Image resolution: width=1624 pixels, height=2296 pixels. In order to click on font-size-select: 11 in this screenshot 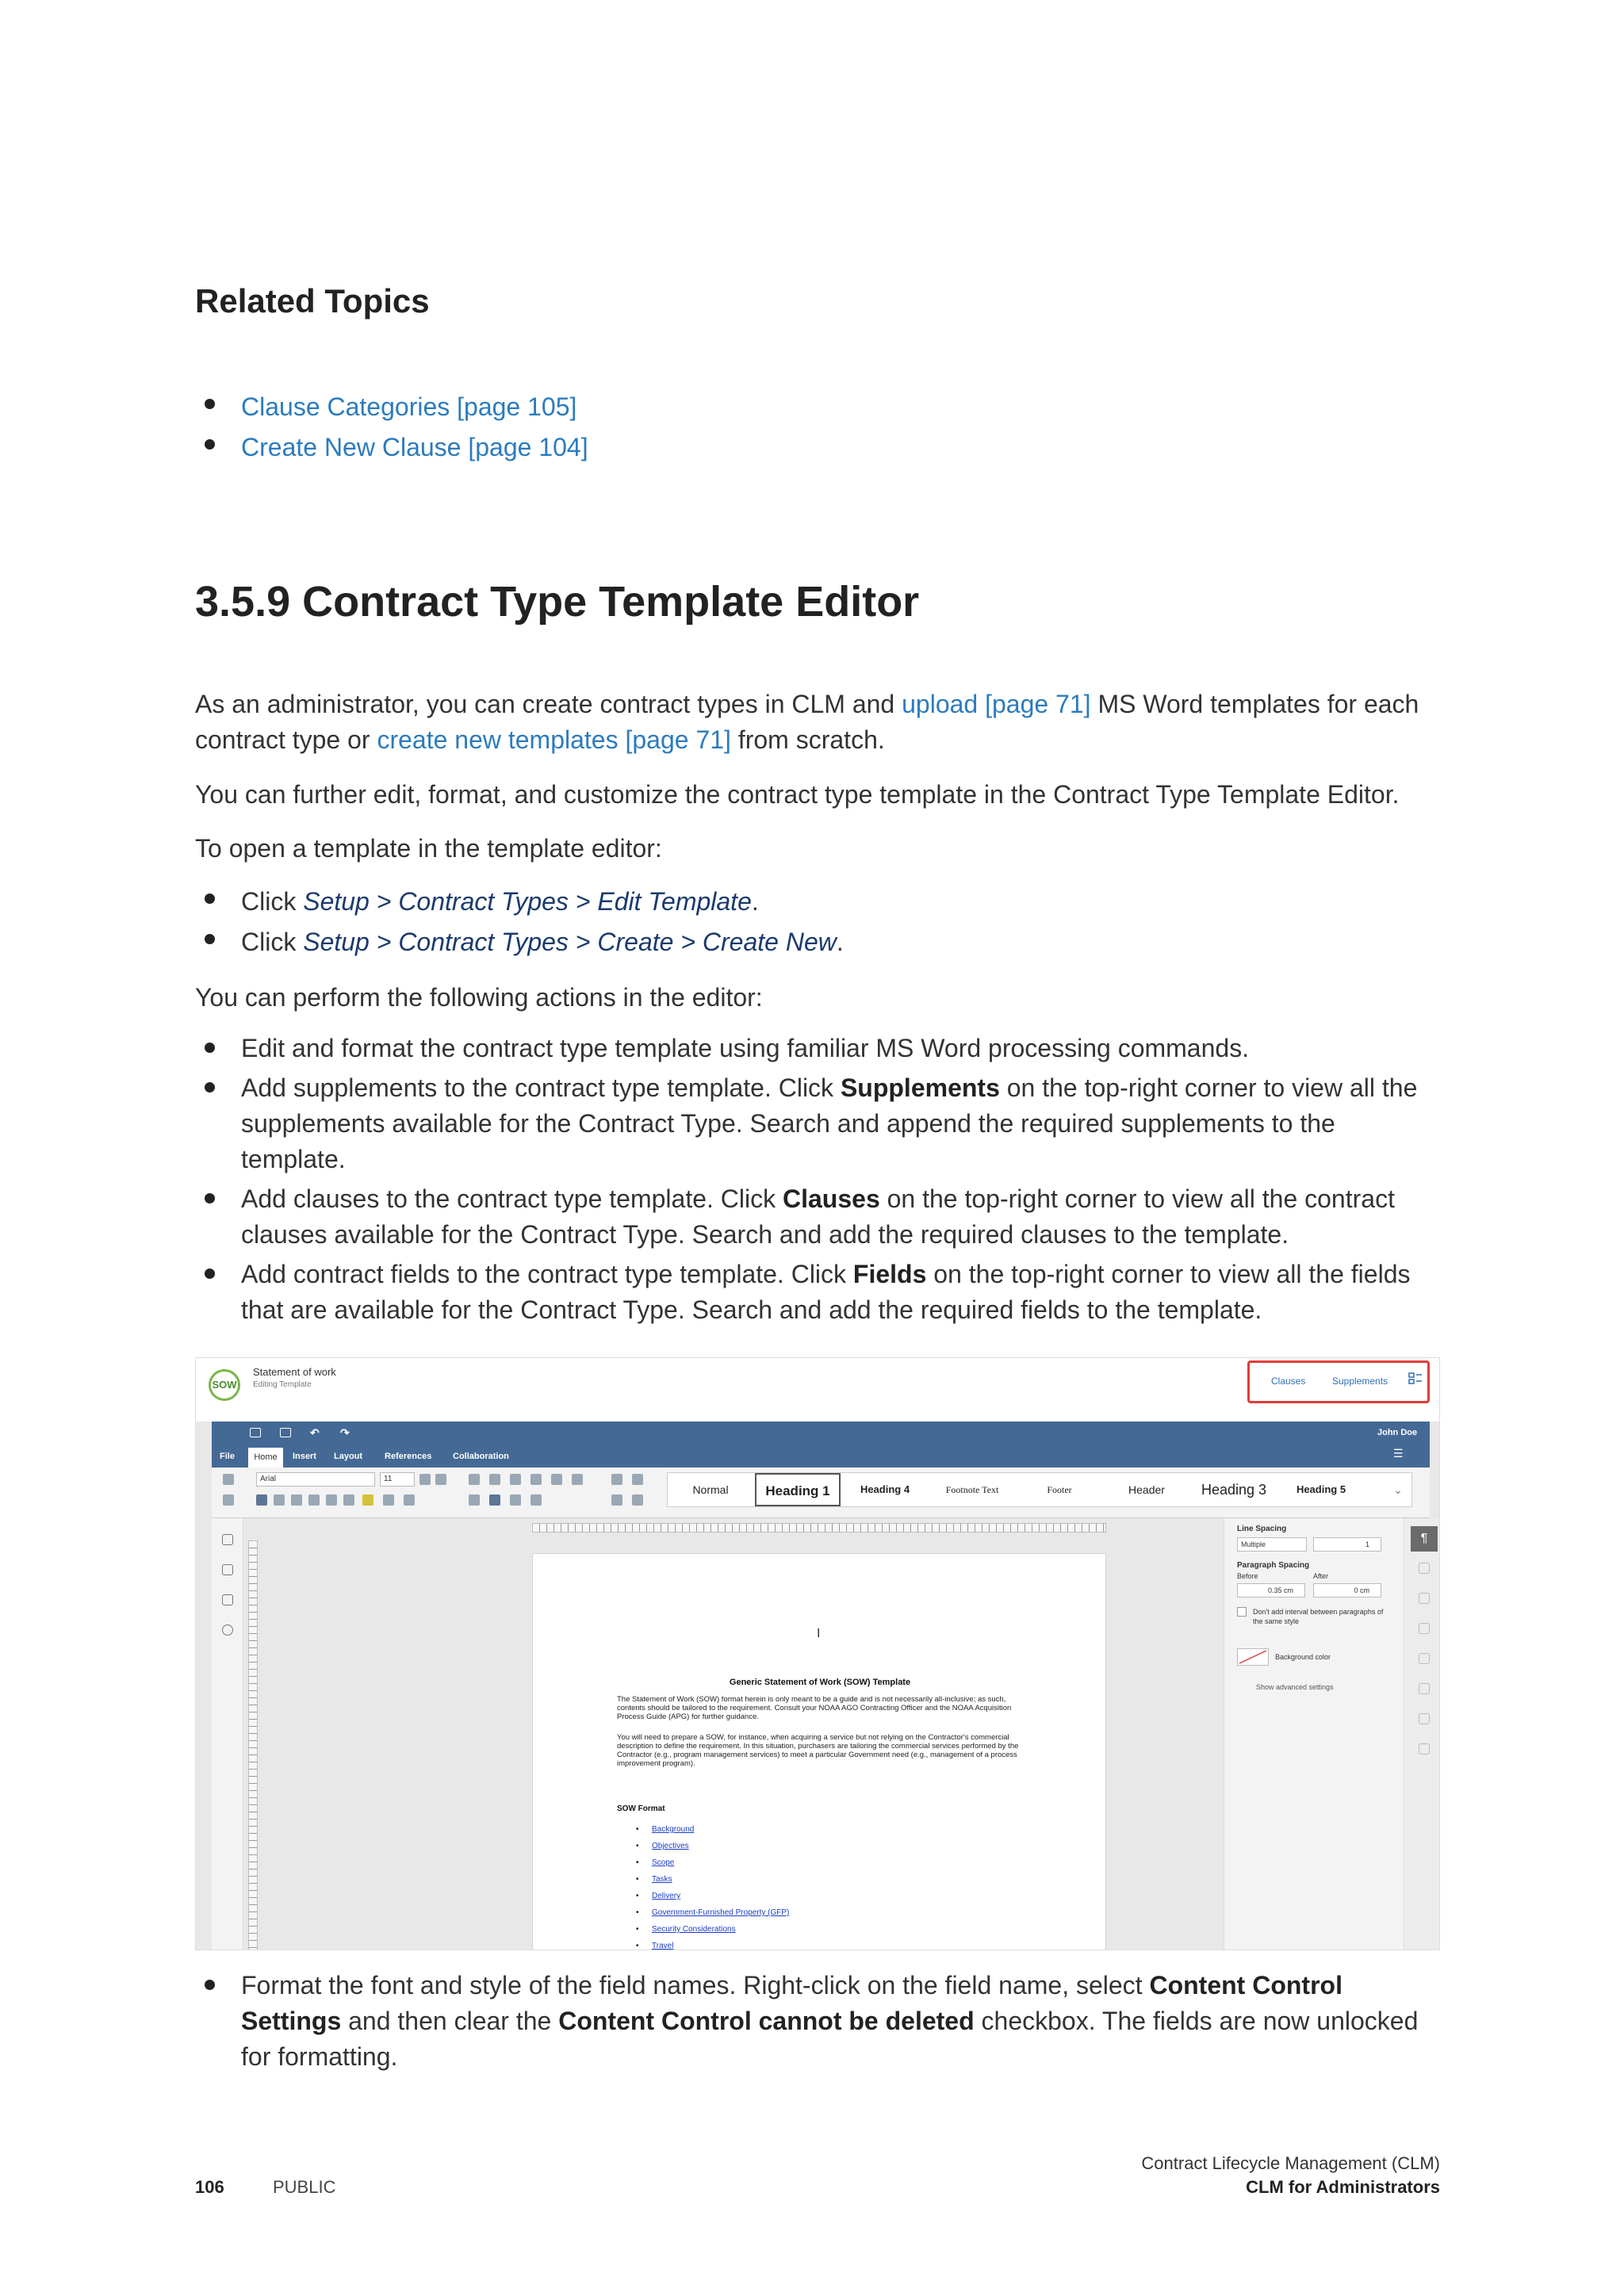, I will do `click(397, 1480)`.